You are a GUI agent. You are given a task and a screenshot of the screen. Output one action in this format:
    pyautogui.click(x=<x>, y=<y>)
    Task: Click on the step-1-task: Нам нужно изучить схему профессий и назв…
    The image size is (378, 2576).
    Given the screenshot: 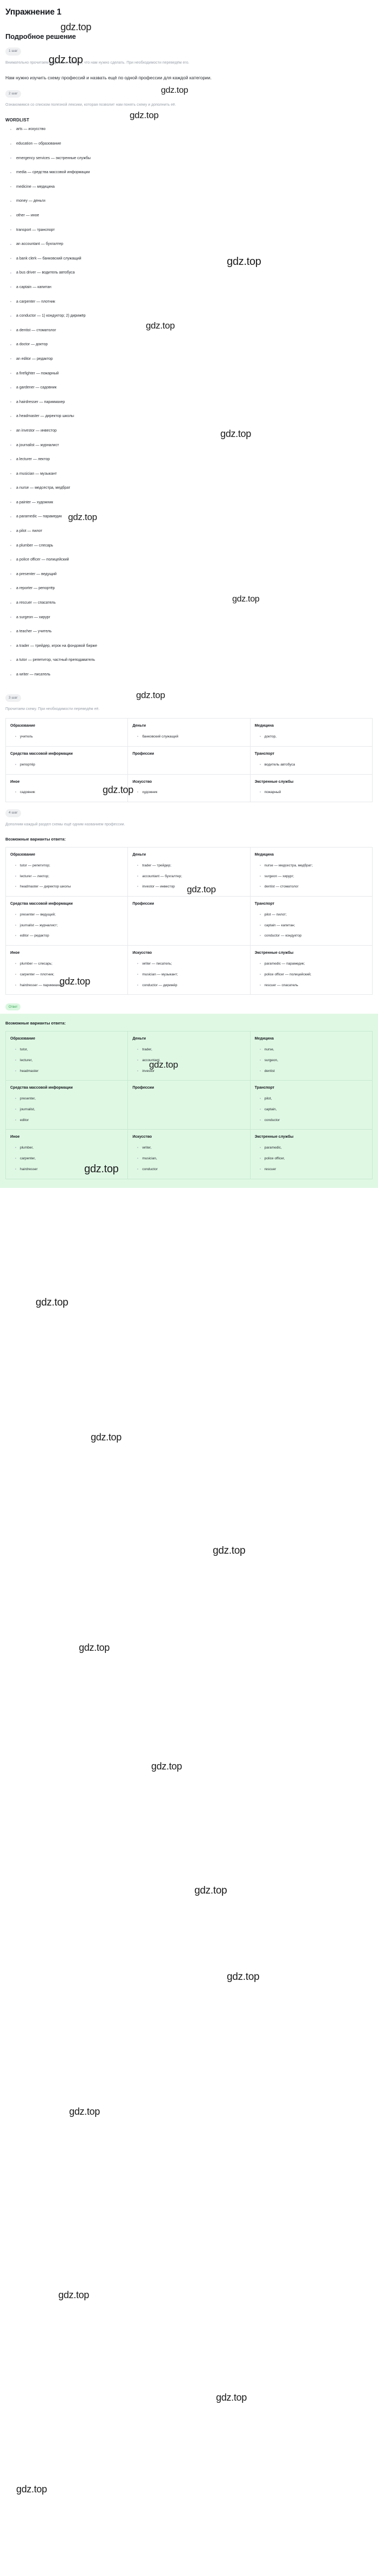 What is the action you would take?
    pyautogui.click(x=108, y=77)
    